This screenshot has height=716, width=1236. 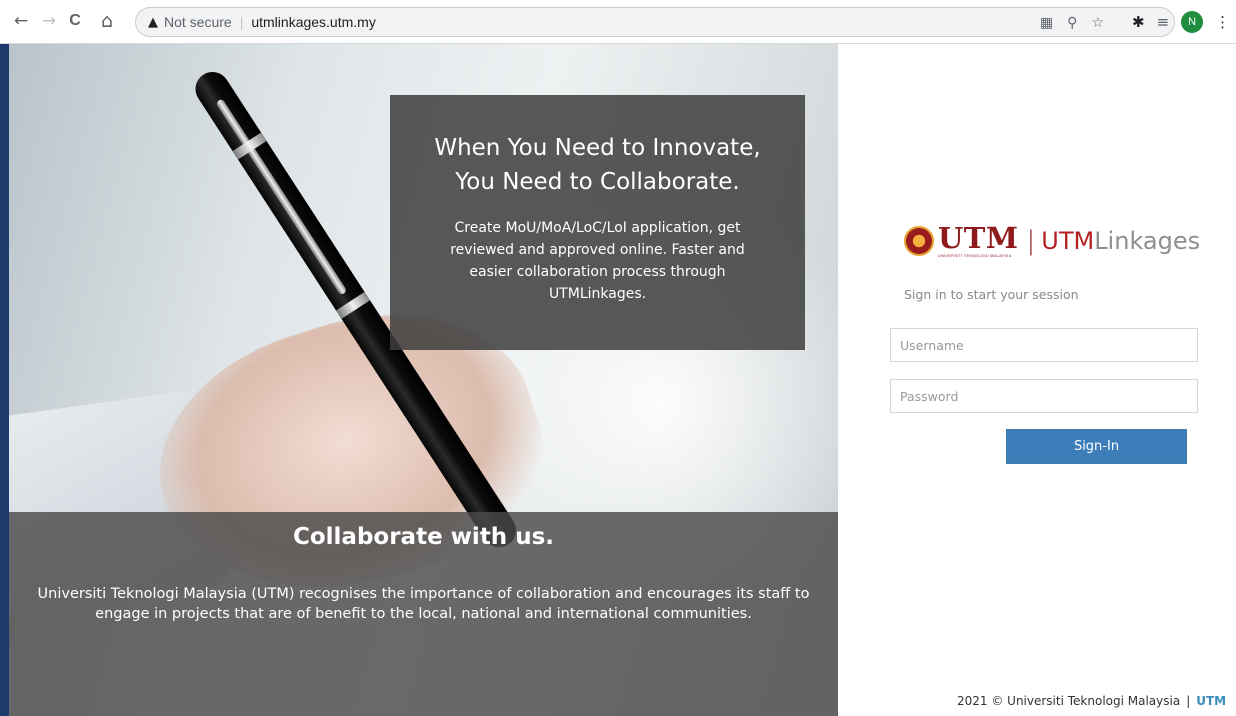 What do you see at coordinates (975, 255) in the screenshot?
I see `utm-logo-subtext: UNIVERSITI TEKNOLOGI MALAYSIA` at bounding box center [975, 255].